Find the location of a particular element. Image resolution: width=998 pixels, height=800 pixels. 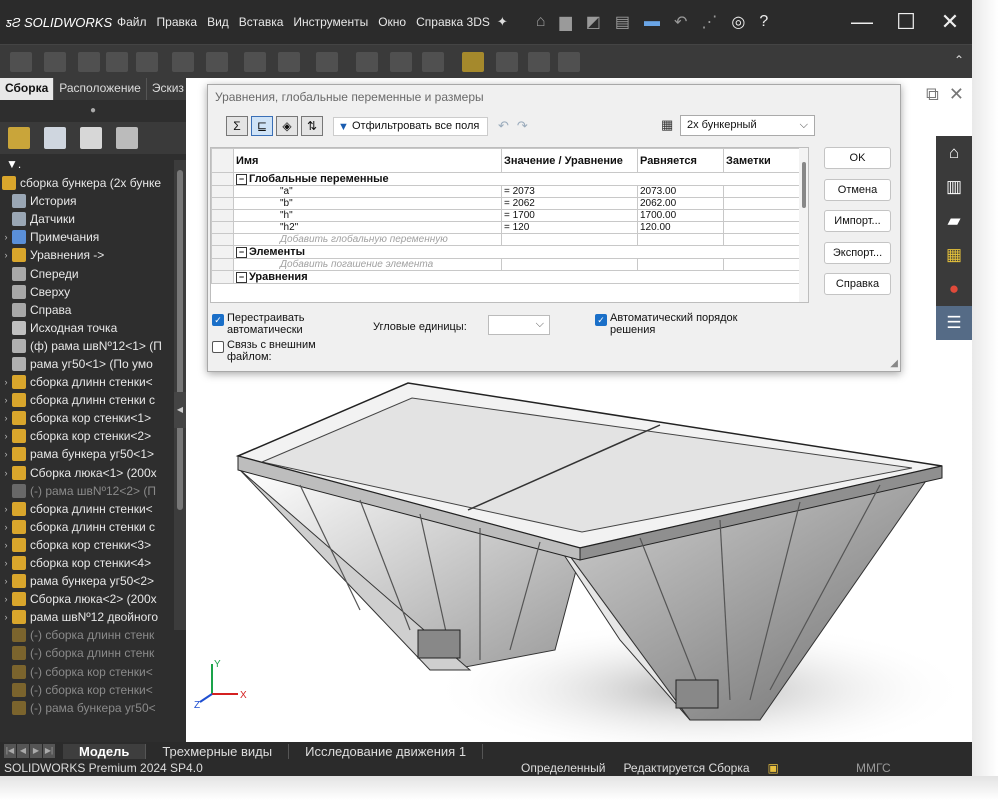

help-button: Справка is located at coordinates (857, 284).